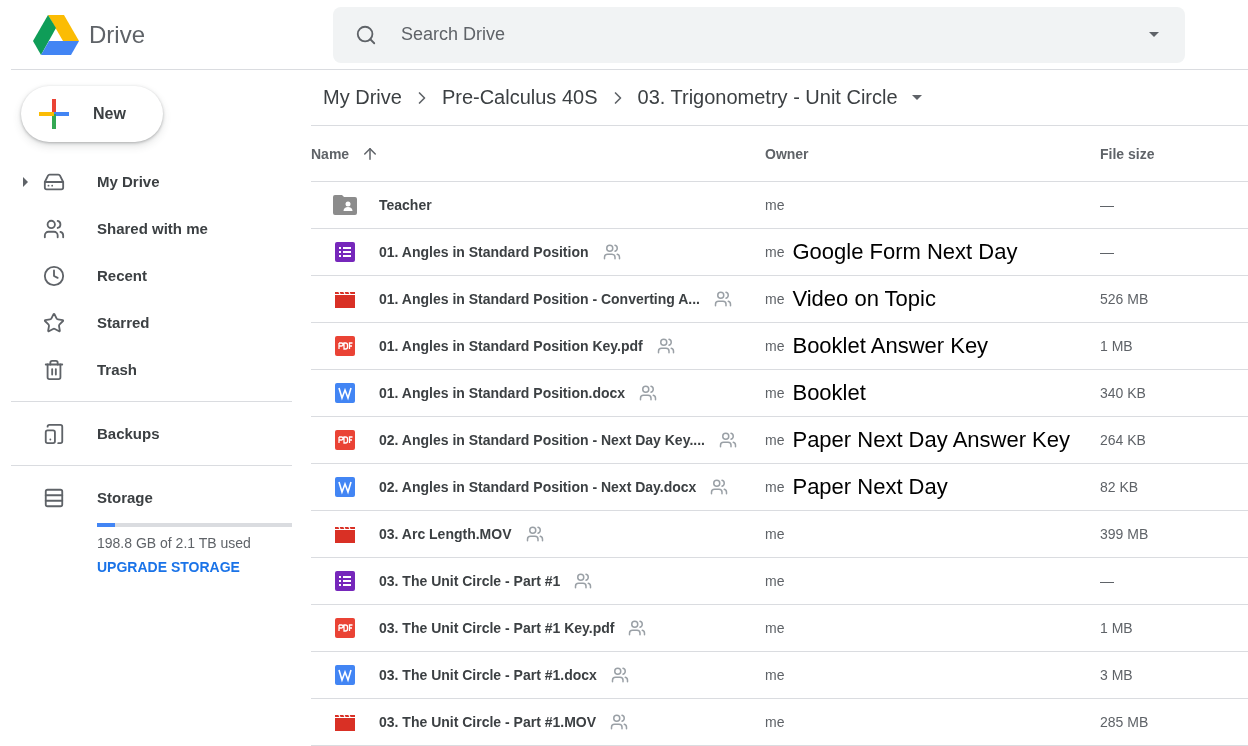 This screenshot has height=746, width=1248. Describe the element at coordinates (56, 34) in the screenshot. I see `drive-logo` at that location.